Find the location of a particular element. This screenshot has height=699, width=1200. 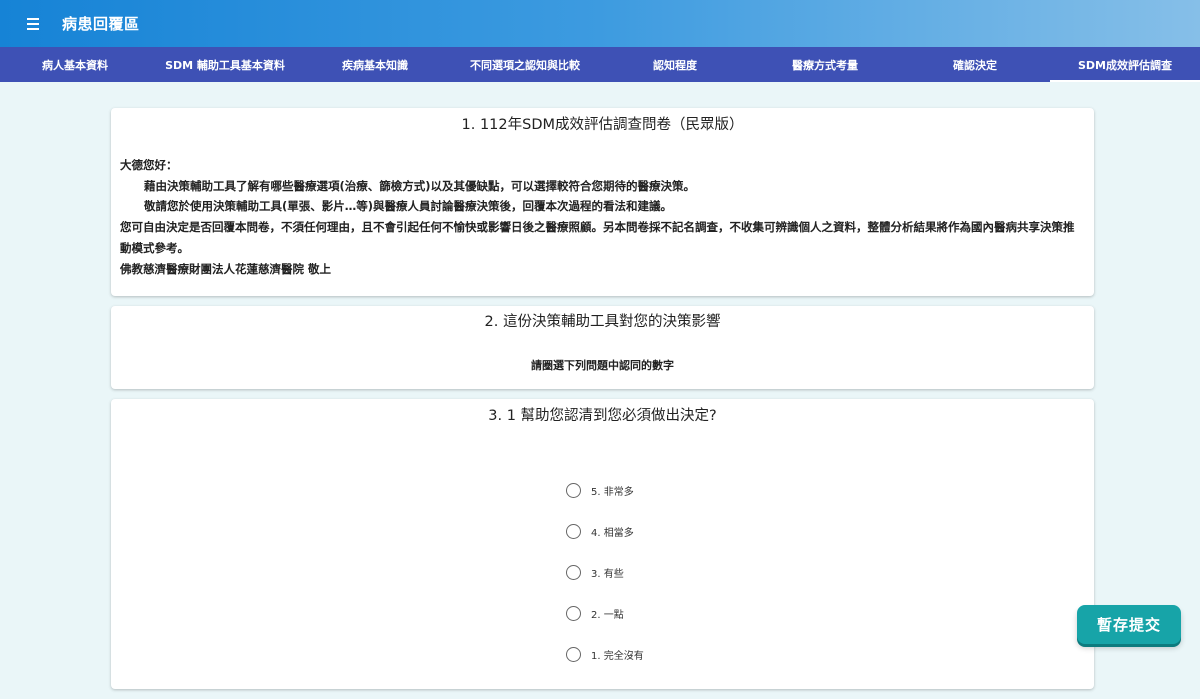

radio-option-4: 4. 相當多 is located at coordinates (830, 531).